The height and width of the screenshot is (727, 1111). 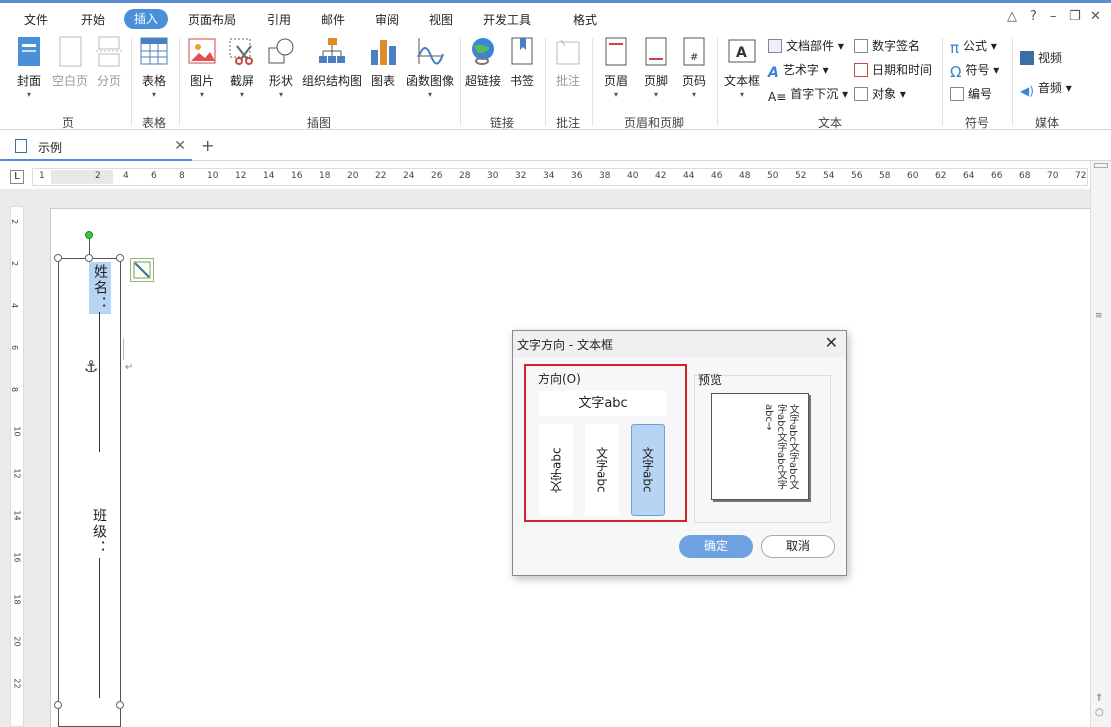 What do you see at coordinates (36, 20) in the screenshot?
I see `menu-file: 文件` at bounding box center [36, 20].